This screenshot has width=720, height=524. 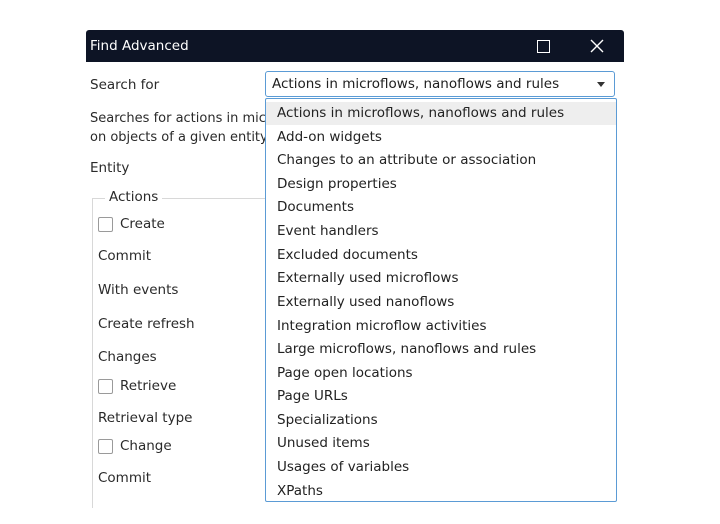 What do you see at coordinates (441, 326) in the screenshot?
I see `option-integration-microflow-activities: Integration microflow activities` at bounding box center [441, 326].